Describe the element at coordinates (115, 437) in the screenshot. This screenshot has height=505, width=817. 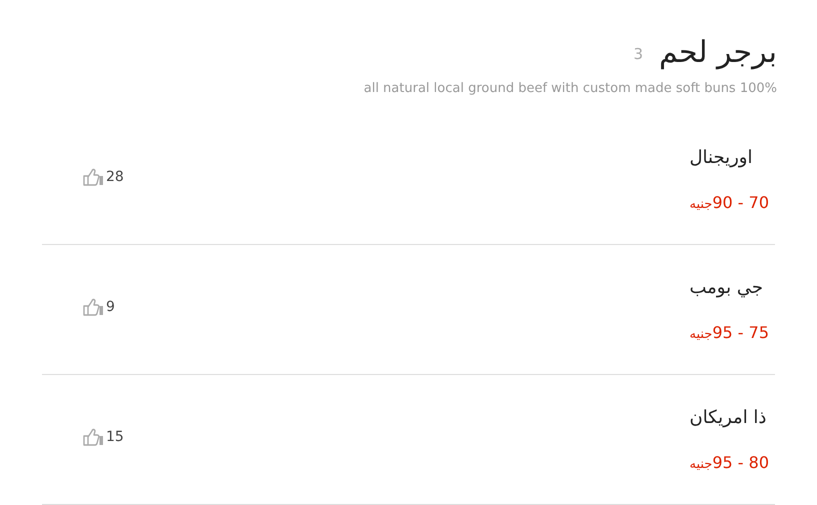
I see `like-count: 15` at that location.